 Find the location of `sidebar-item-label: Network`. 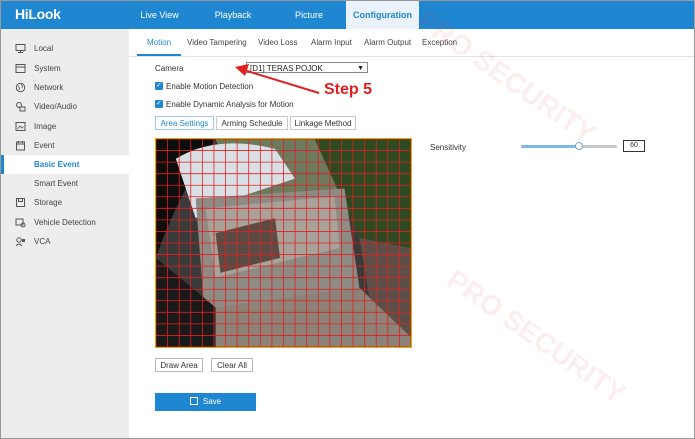

sidebar-item-label: Network is located at coordinates (49, 87).